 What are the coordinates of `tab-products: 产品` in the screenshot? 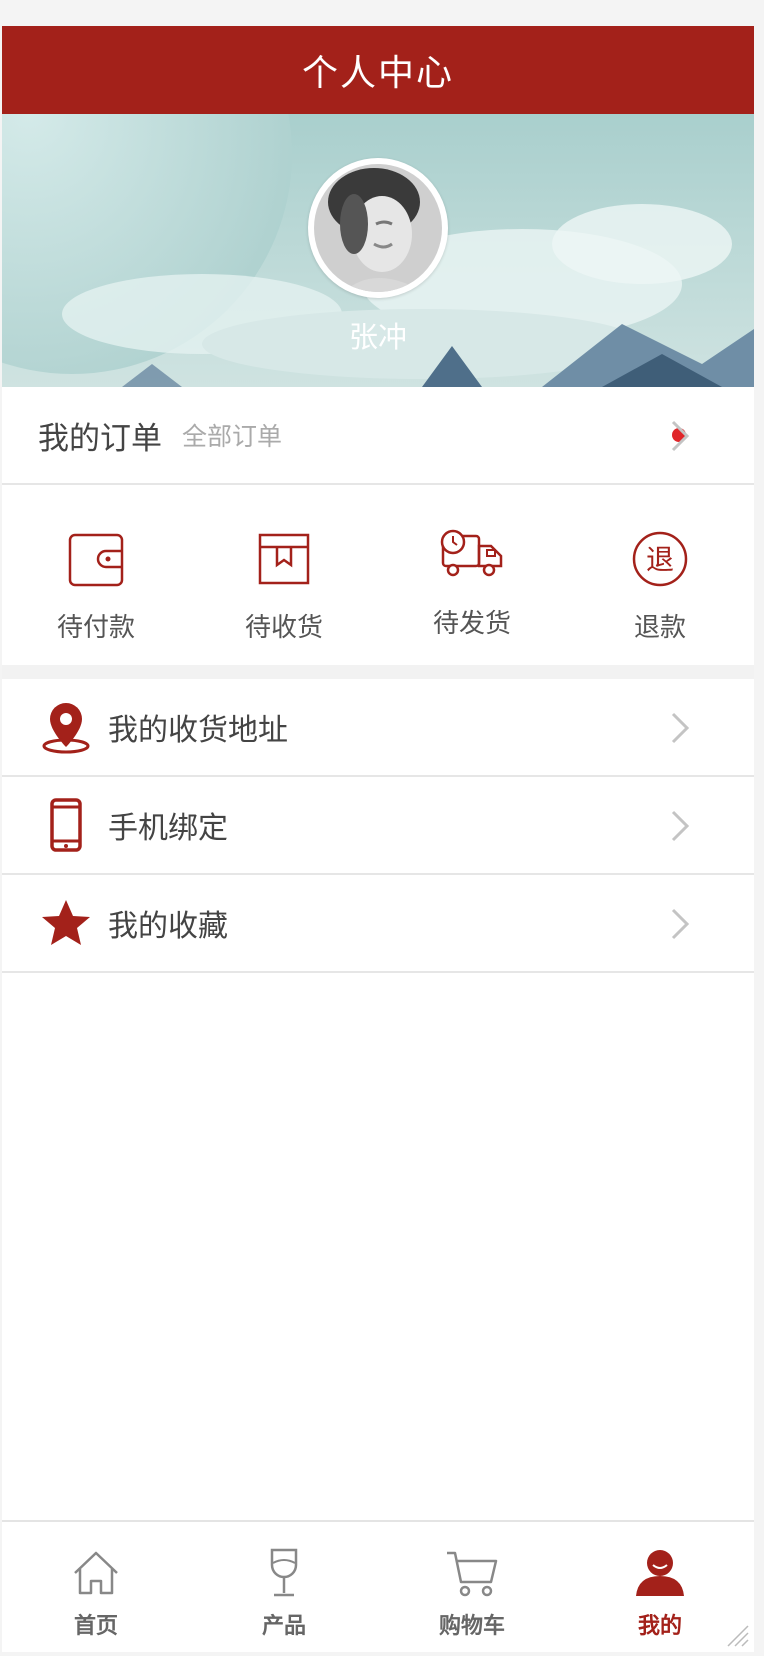 It's located at (284, 1587).